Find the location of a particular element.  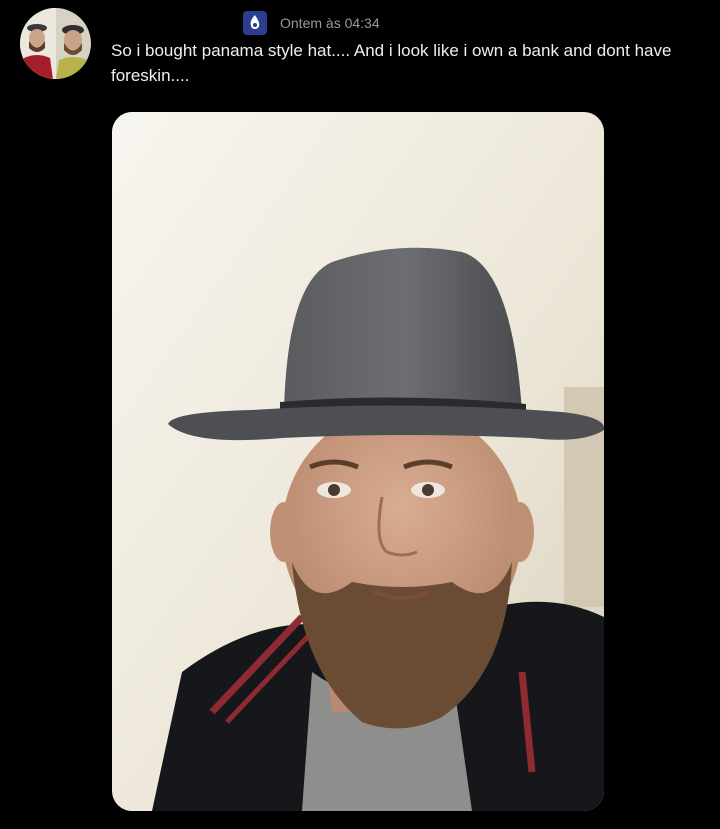

message-header: Ontem às 04:34 is located at coordinates (311, 23).